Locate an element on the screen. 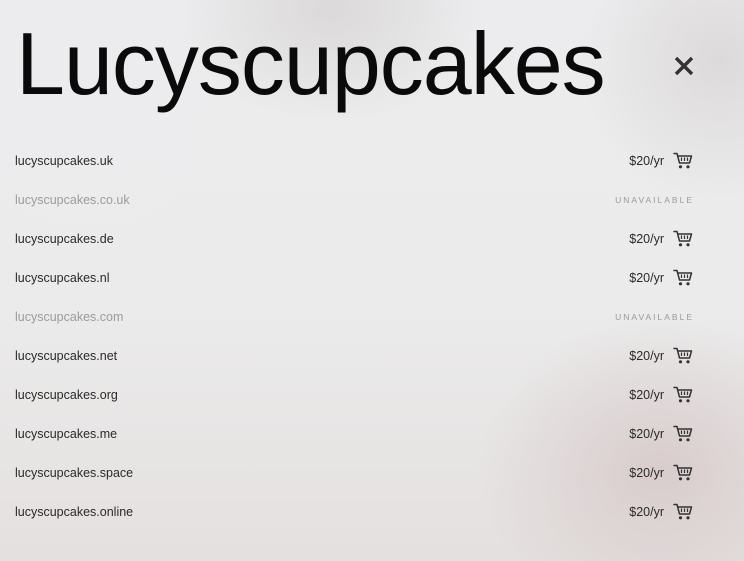 The image size is (744, 561). domain-name: lucyscupcakes.com is located at coordinates (69, 317).